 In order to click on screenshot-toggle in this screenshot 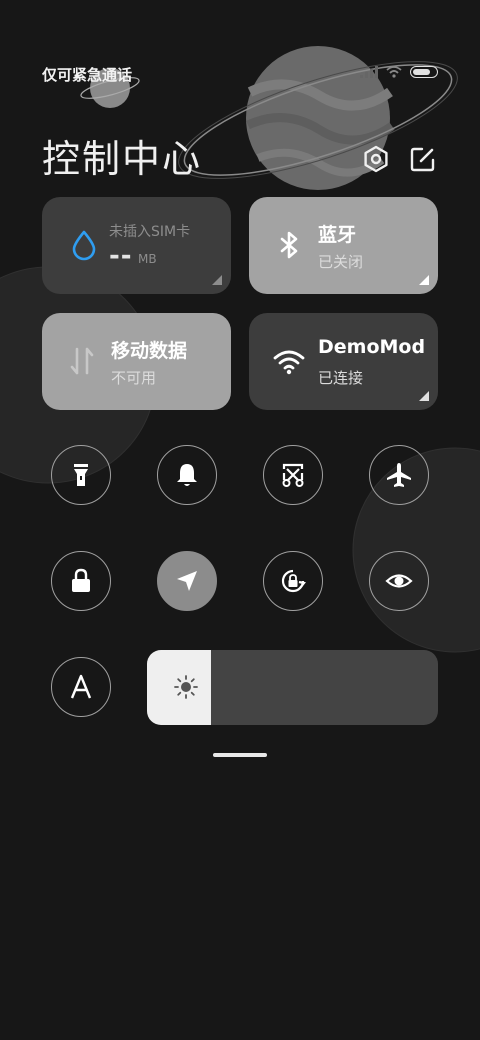, I will do `click(293, 475)`.